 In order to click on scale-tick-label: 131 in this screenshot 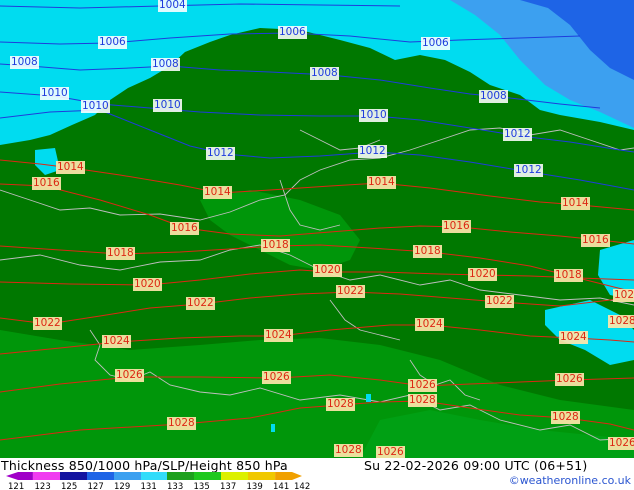, I will do `click(148, 486)`.